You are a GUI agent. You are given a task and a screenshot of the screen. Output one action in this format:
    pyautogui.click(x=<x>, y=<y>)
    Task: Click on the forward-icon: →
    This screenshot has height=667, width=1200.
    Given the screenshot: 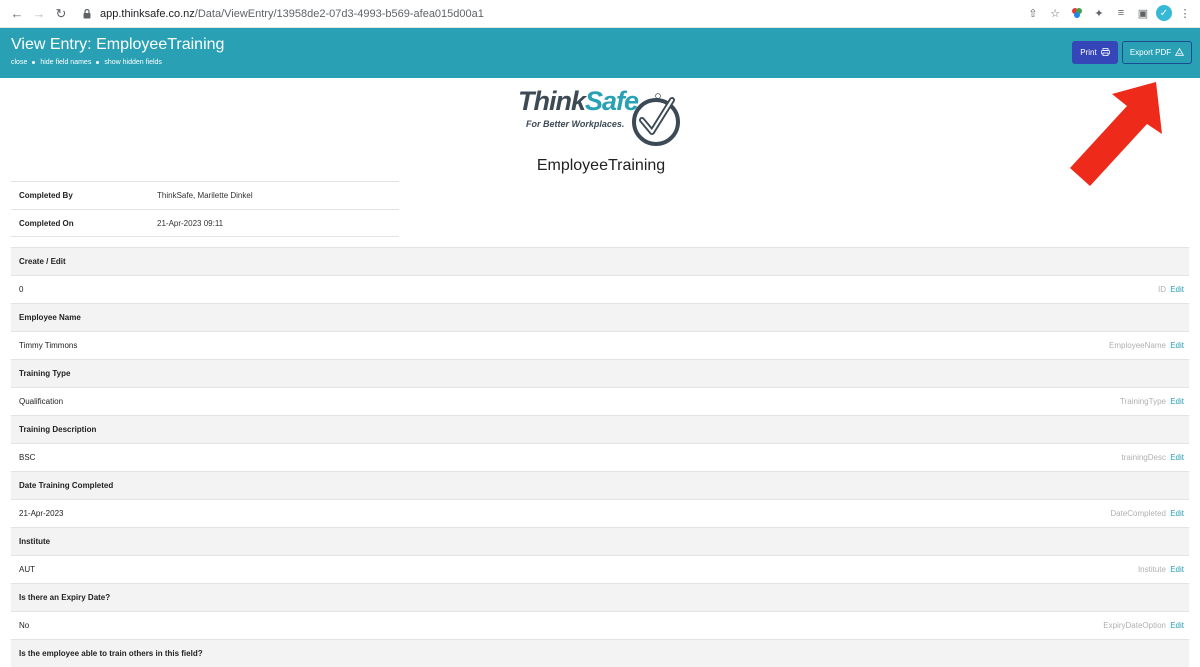 What is the action you would take?
    pyautogui.click(x=39, y=14)
    